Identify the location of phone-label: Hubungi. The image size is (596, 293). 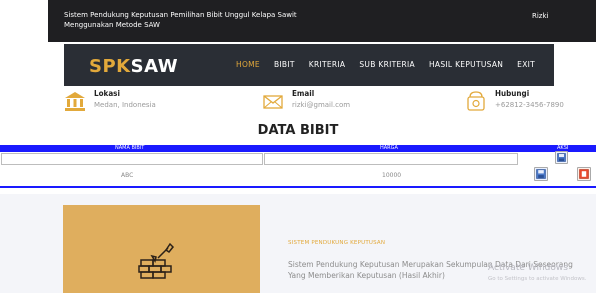
(512, 93).